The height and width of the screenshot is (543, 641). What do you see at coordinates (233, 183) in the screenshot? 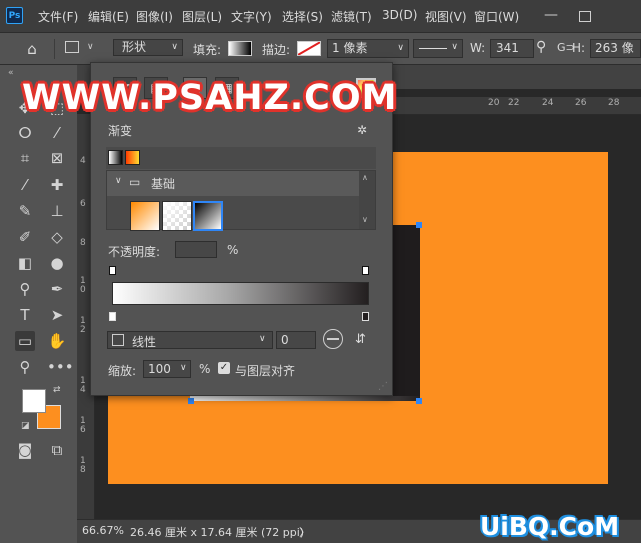
I see `preset-folder-row: ∨ ▭ 基础` at bounding box center [233, 183].